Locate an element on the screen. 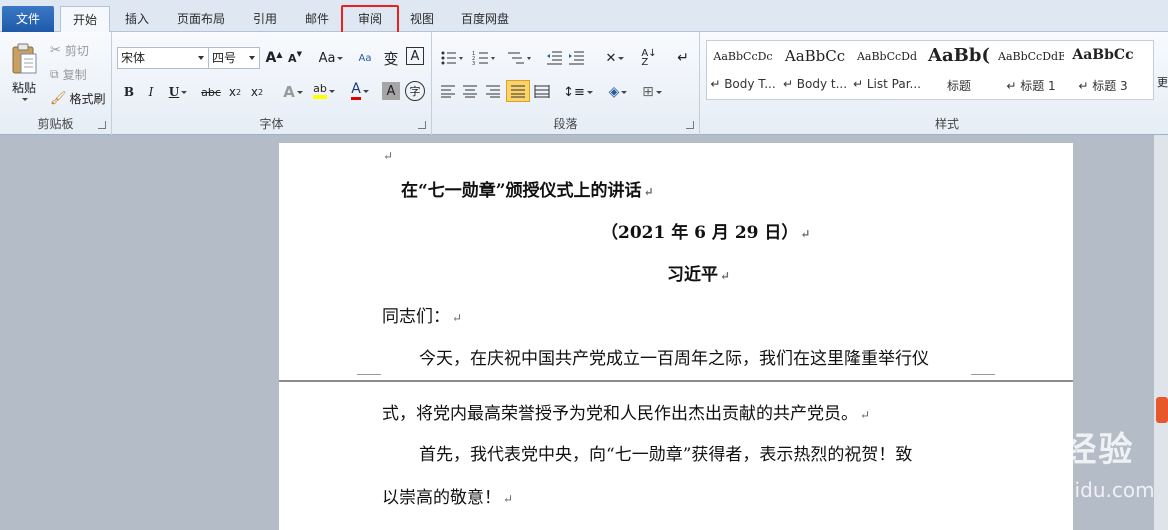 This screenshot has width=1168, height=530. clear-format-icon: Aa is located at coordinates (365, 58).